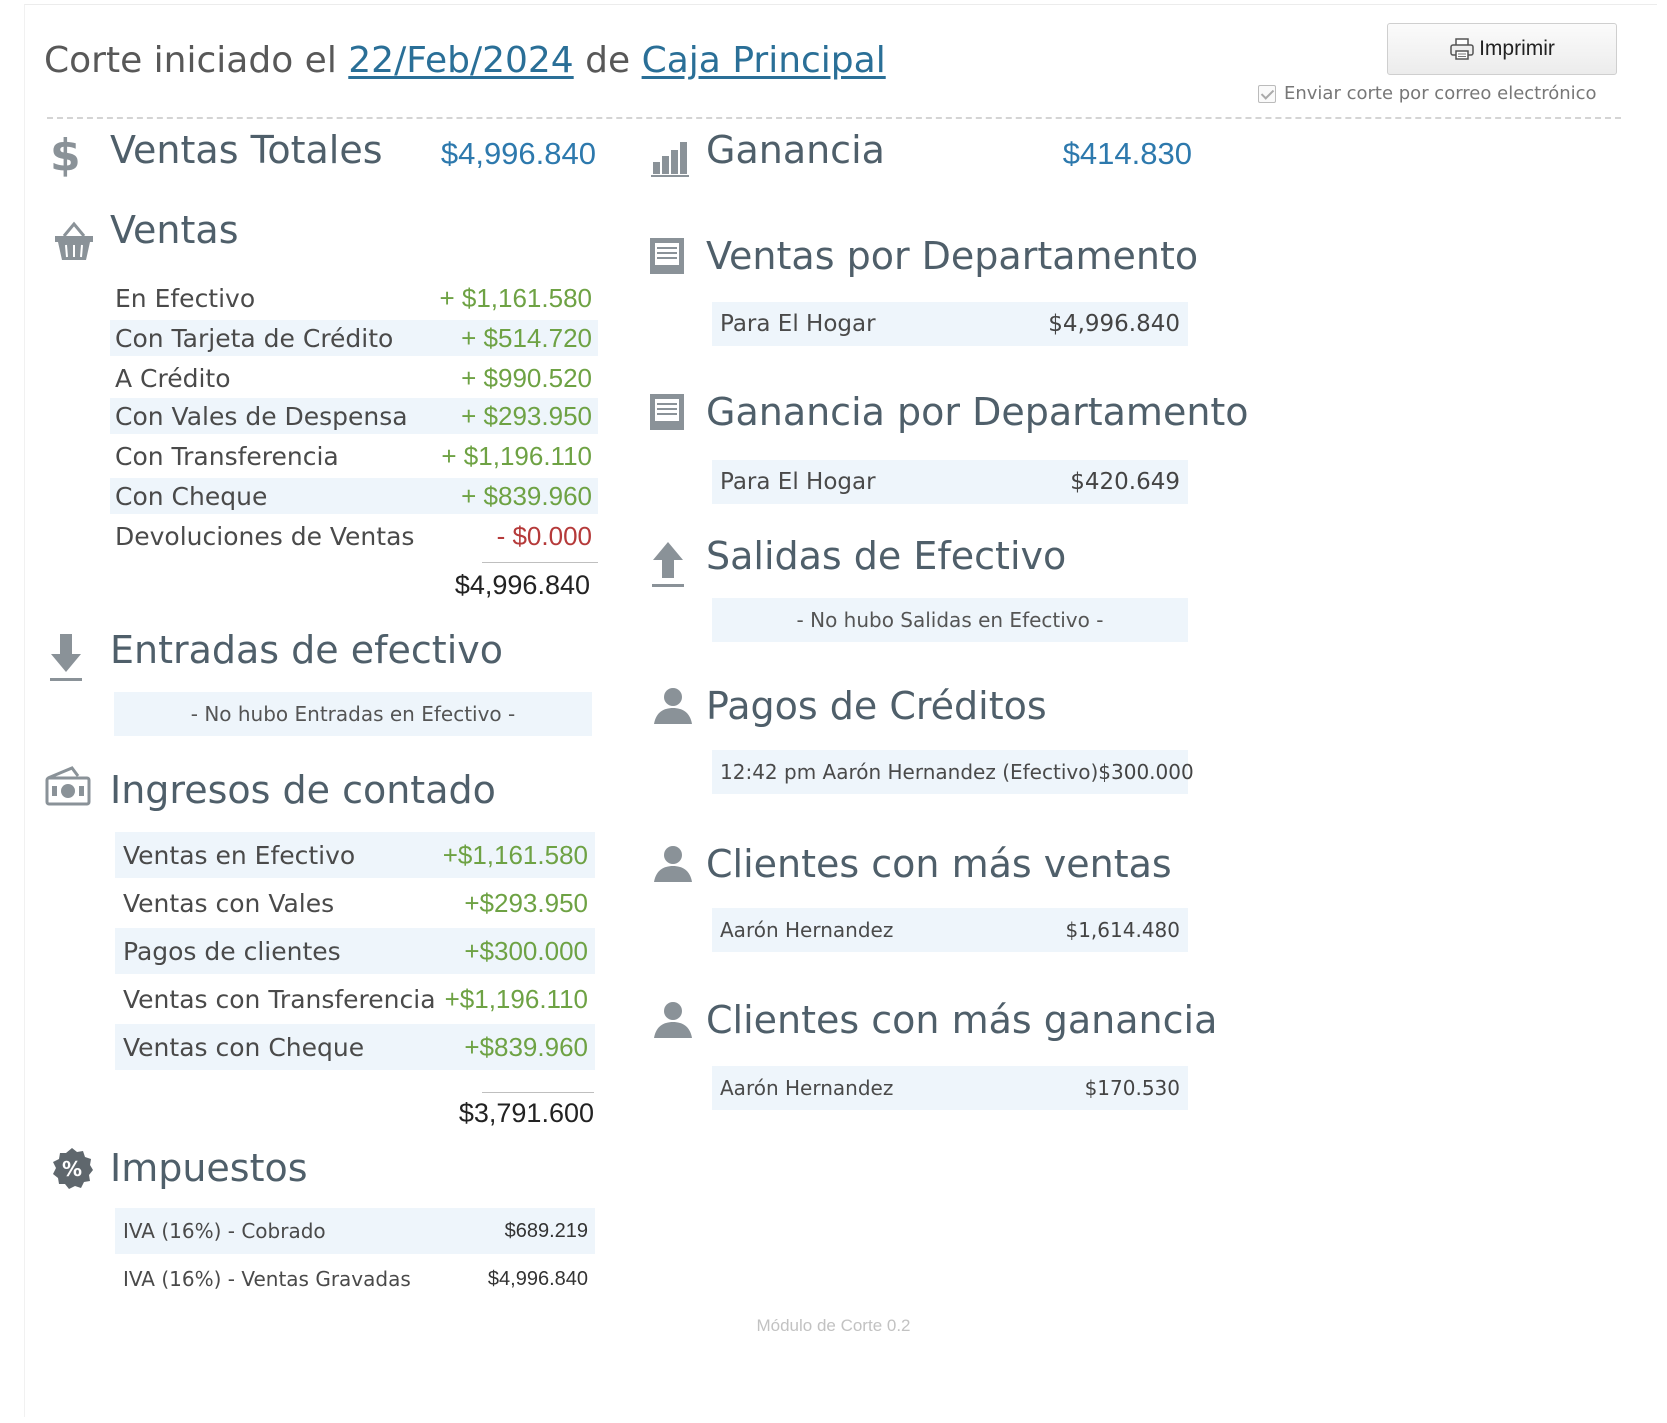 The width and height of the screenshot is (1667, 1423). What do you see at coordinates (66, 658) in the screenshot?
I see `arrow-down-icon` at bounding box center [66, 658].